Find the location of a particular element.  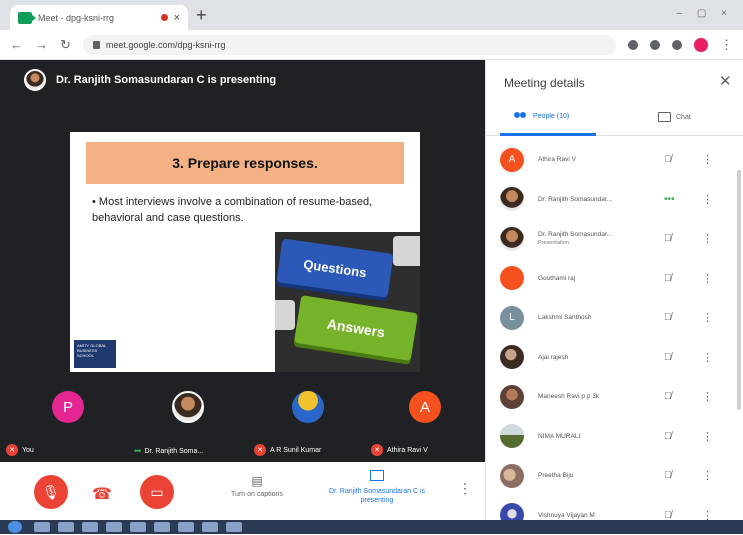

participant-tile: P ✕ You is located at coordinates (60, 419).